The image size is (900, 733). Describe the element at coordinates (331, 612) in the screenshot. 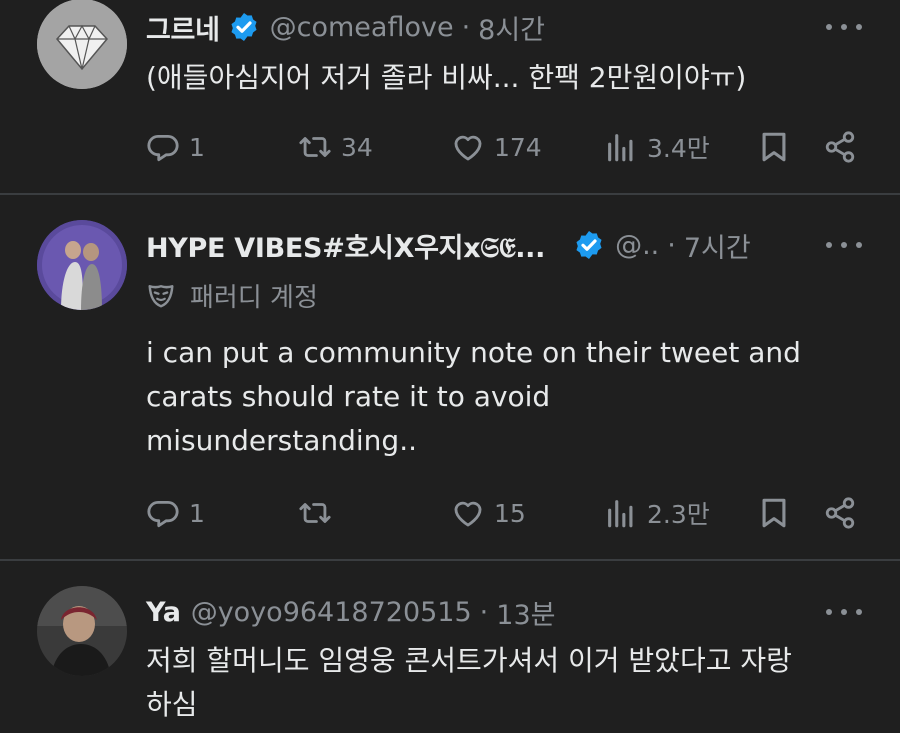

I see `handle: @yoyo96418720515` at that location.